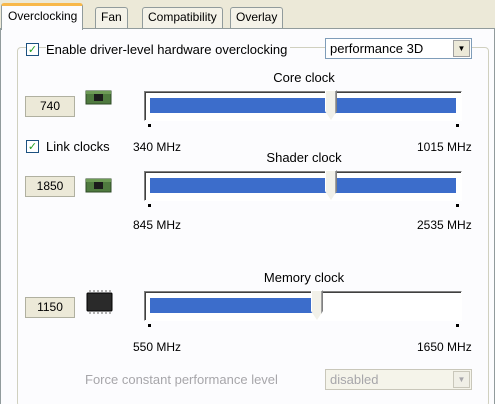 This screenshot has width=495, height=404. I want to click on shader-clock-max: 2535 MHz, so click(444, 225).